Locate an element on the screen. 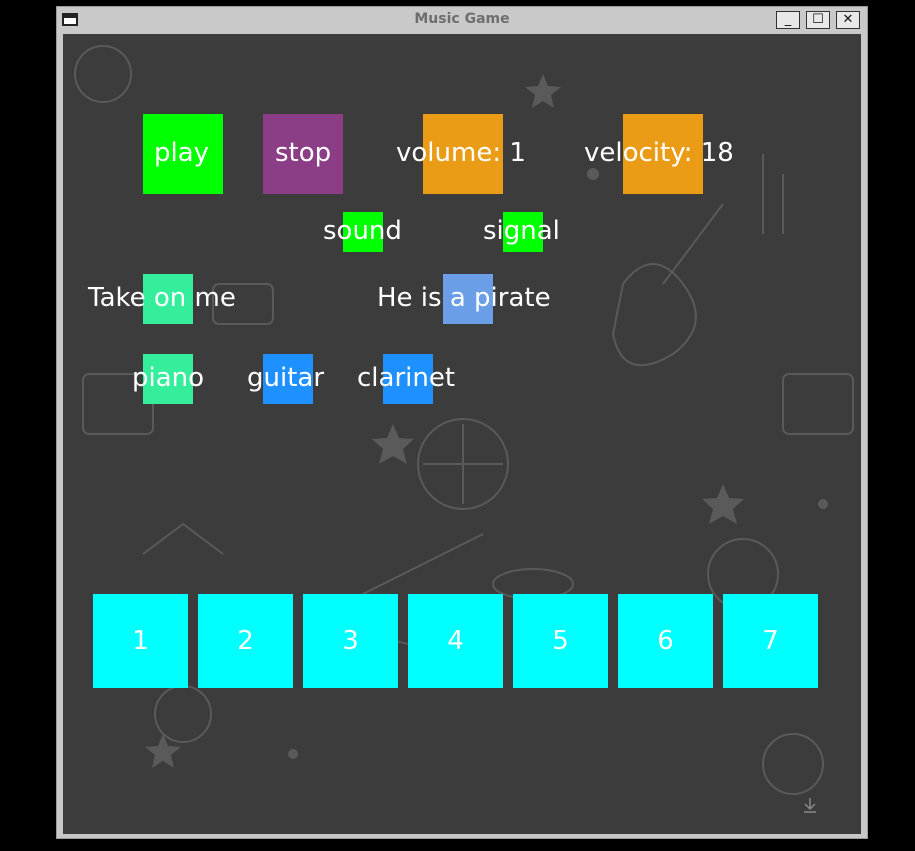 The width and height of the screenshot is (915, 851). maximize-button: ☐ is located at coordinates (818, 20).